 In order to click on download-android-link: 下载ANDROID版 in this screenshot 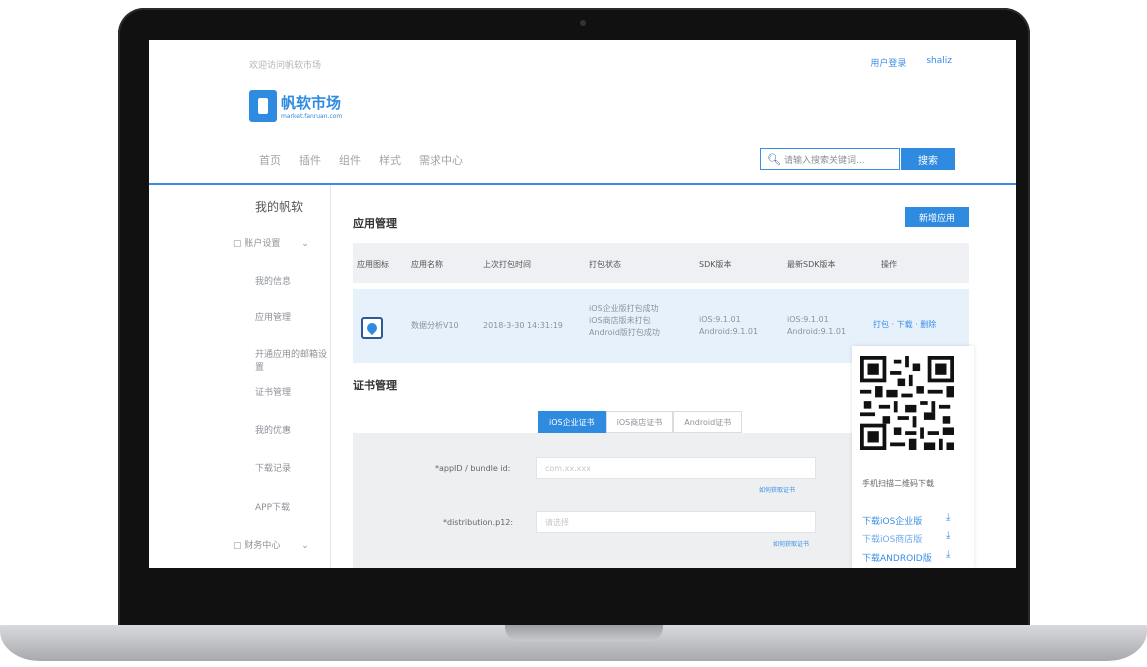, I will do `click(897, 557)`.